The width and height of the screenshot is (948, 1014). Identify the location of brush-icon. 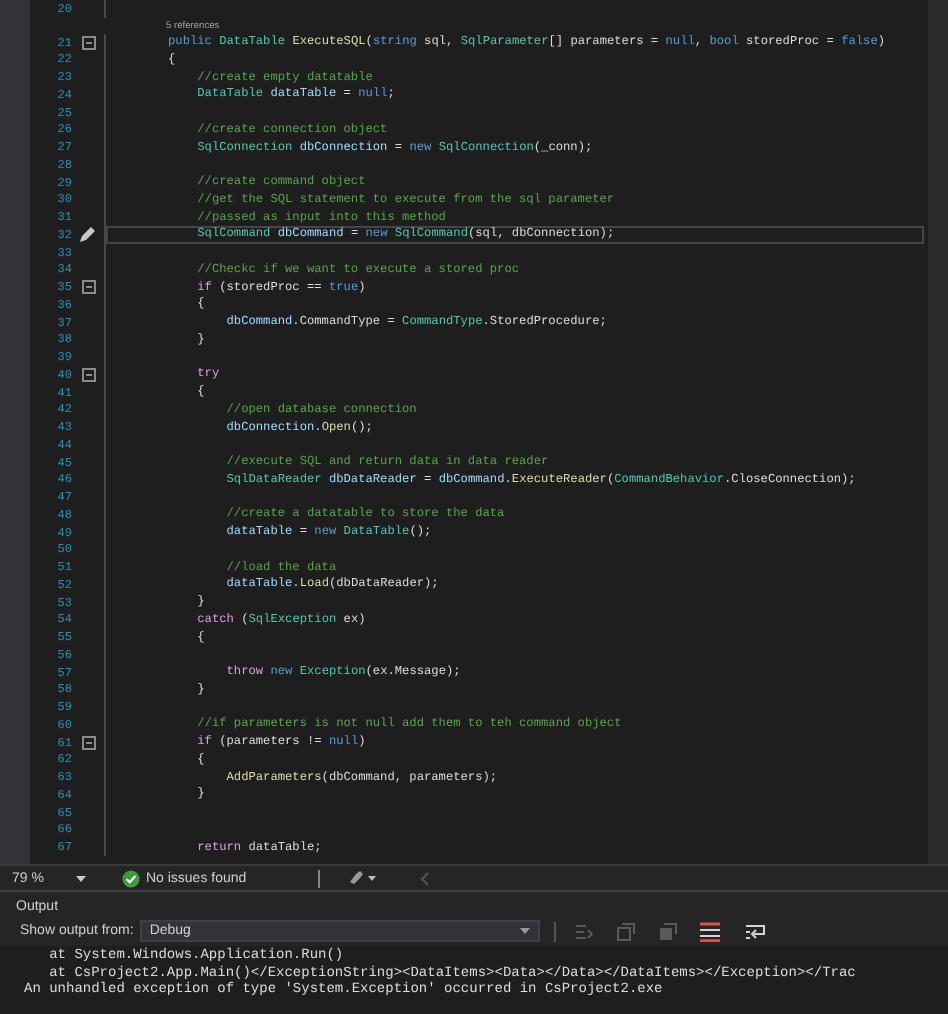
(362, 878).